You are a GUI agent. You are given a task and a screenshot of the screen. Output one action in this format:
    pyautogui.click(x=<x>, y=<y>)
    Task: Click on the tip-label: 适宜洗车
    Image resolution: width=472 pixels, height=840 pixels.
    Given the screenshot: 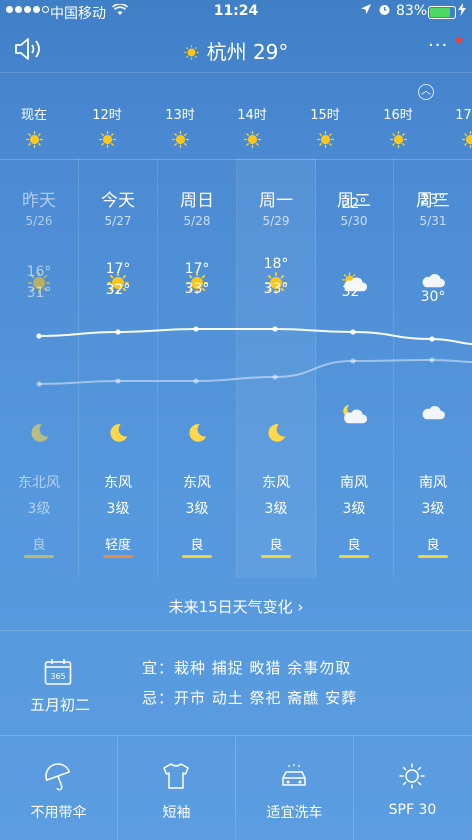 What is the action you would take?
    pyautogui.click(x=294, y=813)
    